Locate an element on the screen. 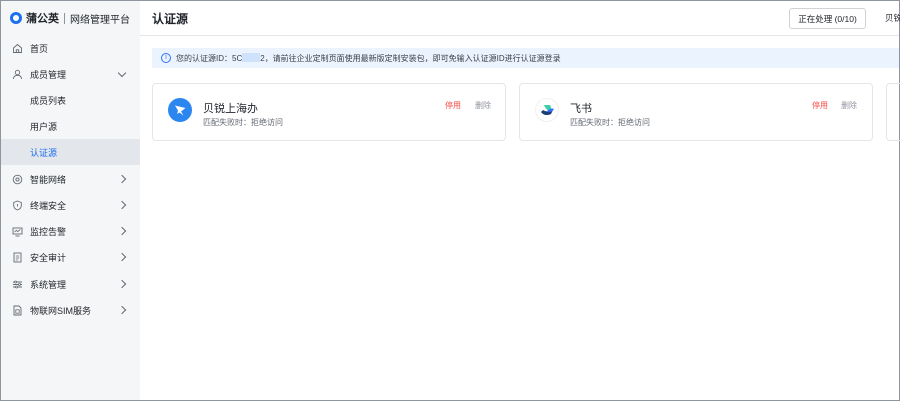  sidebar-item-user-source: 用户源 is located at coordinates (70, 126).